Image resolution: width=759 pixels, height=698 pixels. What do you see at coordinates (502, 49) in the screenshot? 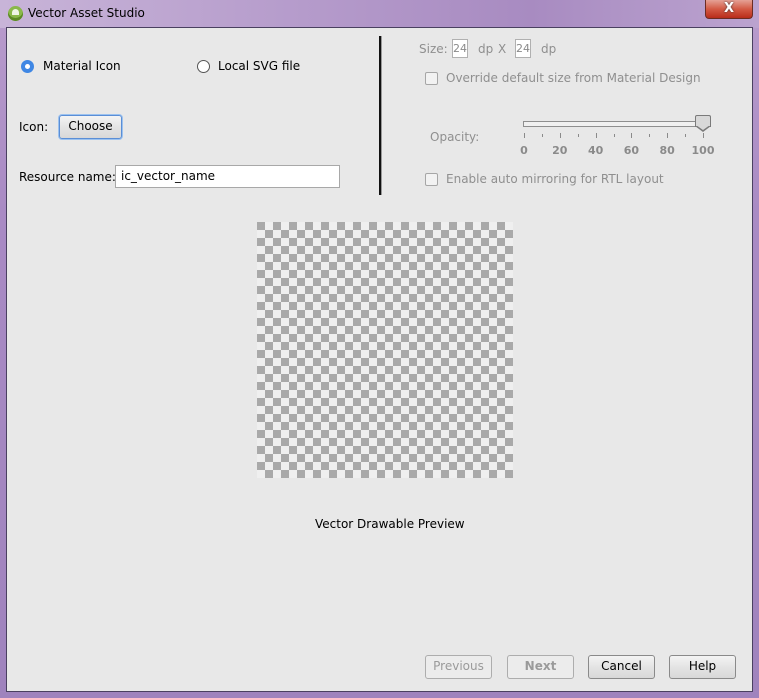
I see `size-separator: X` at bounding box center [502, 49].